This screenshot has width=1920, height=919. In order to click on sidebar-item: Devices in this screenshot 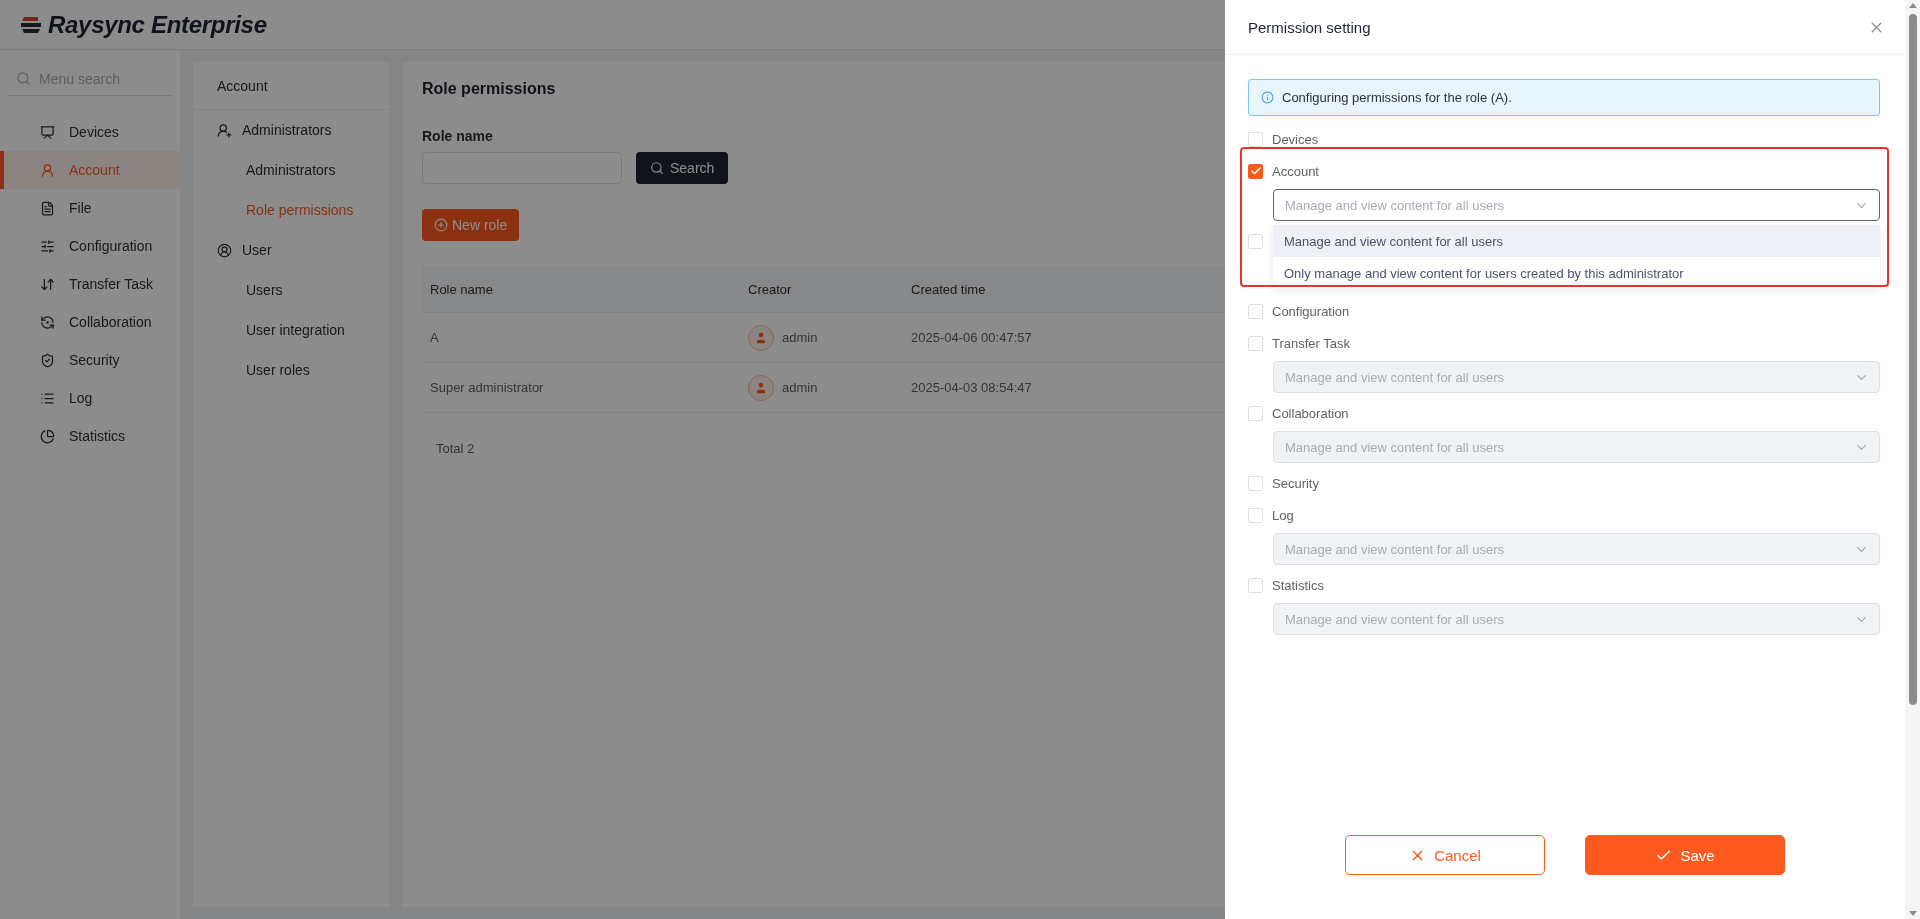, I will do `click(90, 132)`.